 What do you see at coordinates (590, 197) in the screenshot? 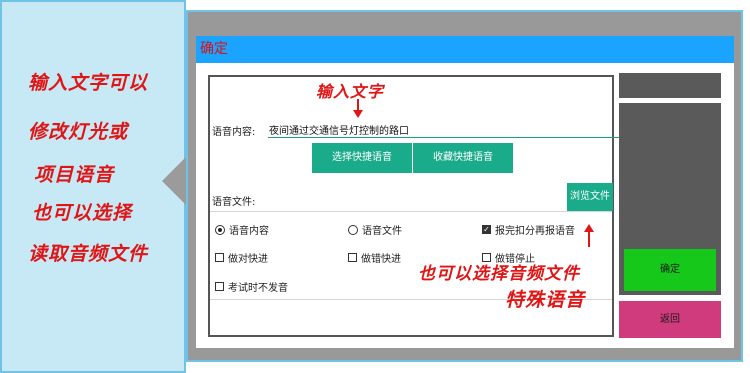
I see `browse-file-button: 浏览文件` at bounding box center [590, 197].